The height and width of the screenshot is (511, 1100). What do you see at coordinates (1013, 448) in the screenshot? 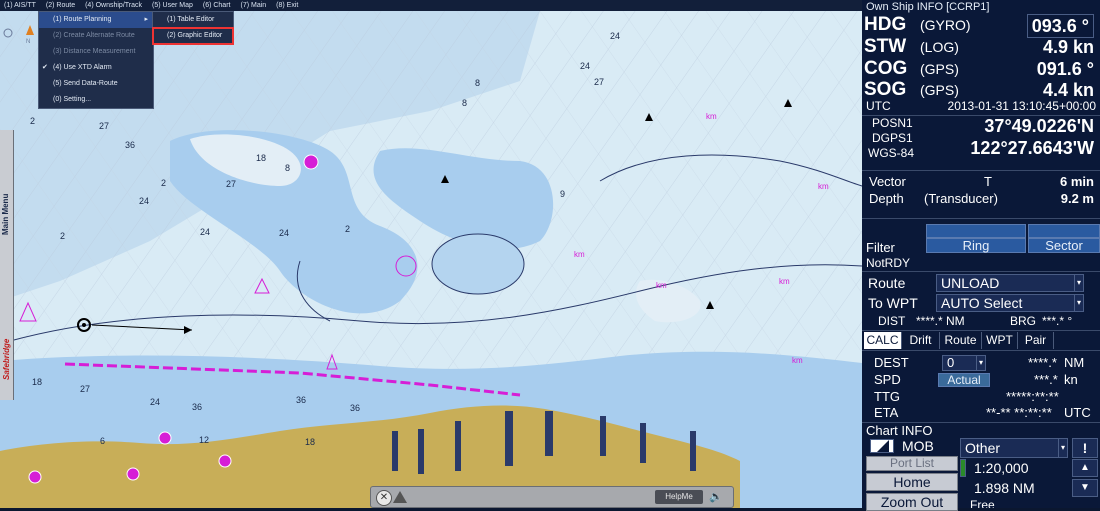
I see `chart-layer-select: Other` at bounding box center [1013, 448].